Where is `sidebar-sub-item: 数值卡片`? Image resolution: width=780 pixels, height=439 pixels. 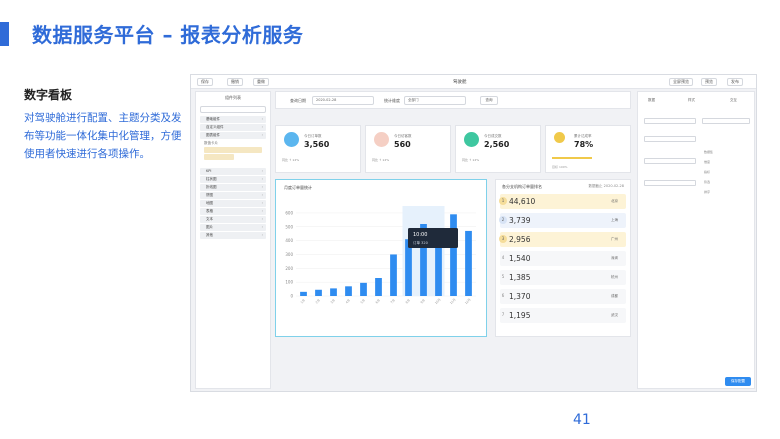 sidebar-sub-item: 数值卡片 is located at coordinates (233, 143).